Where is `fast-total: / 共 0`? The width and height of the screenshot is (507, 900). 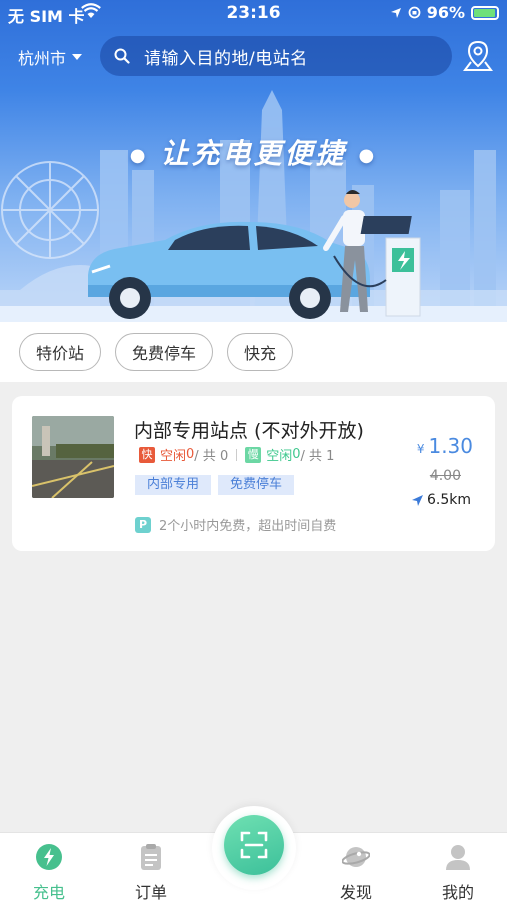
fast-total: / 共 0 is located at coordinates (211, 456).